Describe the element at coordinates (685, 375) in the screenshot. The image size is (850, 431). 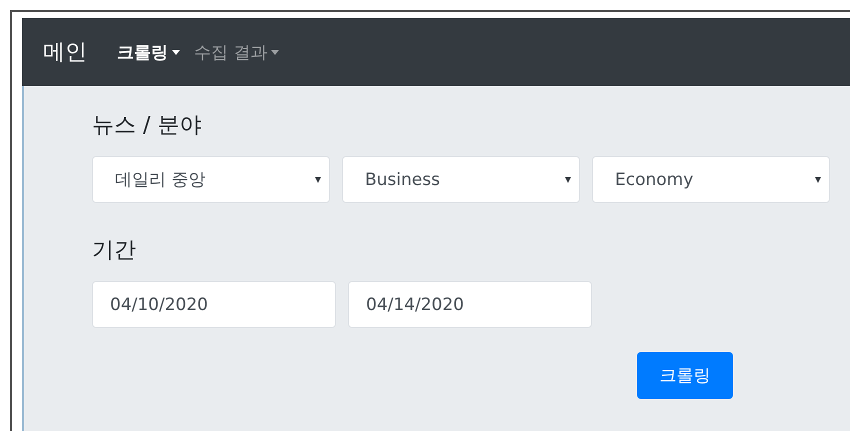
I see `crawl-button: 크롤링` at that location.